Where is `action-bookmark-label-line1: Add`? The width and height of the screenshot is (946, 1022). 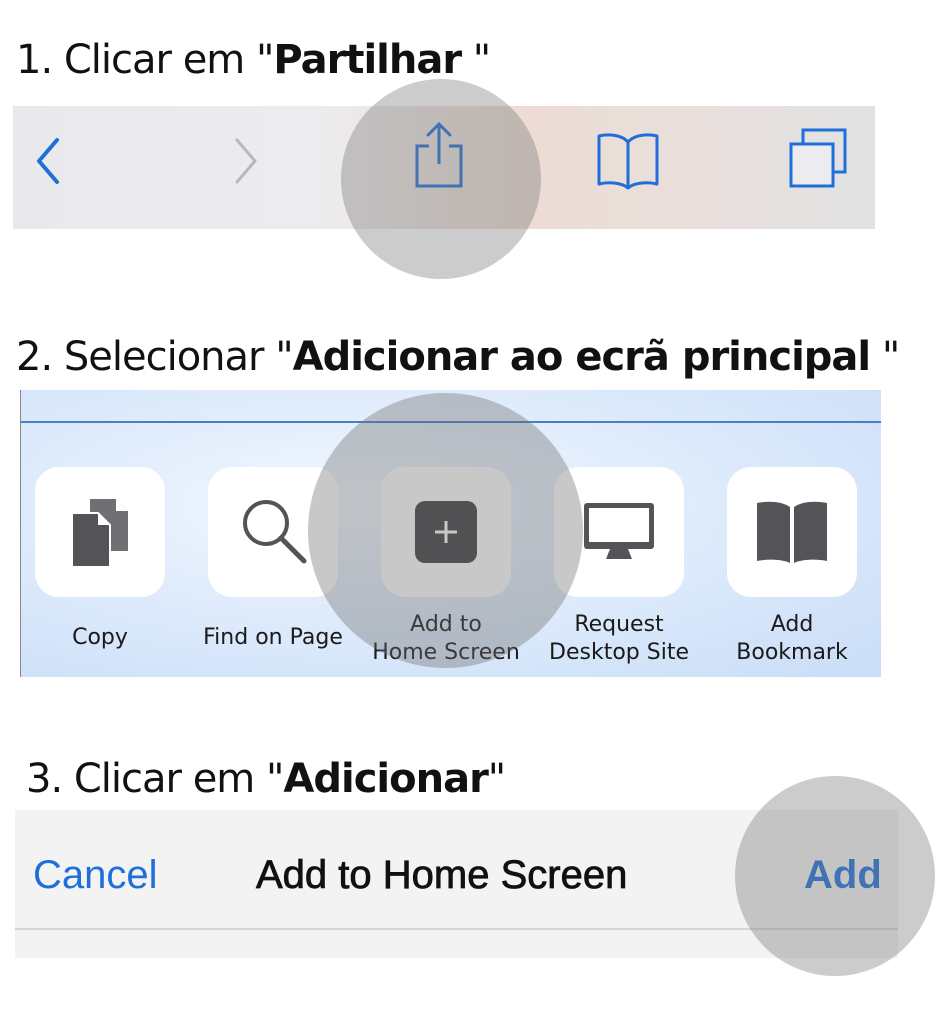 action-bookmark-label-line1: Add is located at coordinates (792, 624).